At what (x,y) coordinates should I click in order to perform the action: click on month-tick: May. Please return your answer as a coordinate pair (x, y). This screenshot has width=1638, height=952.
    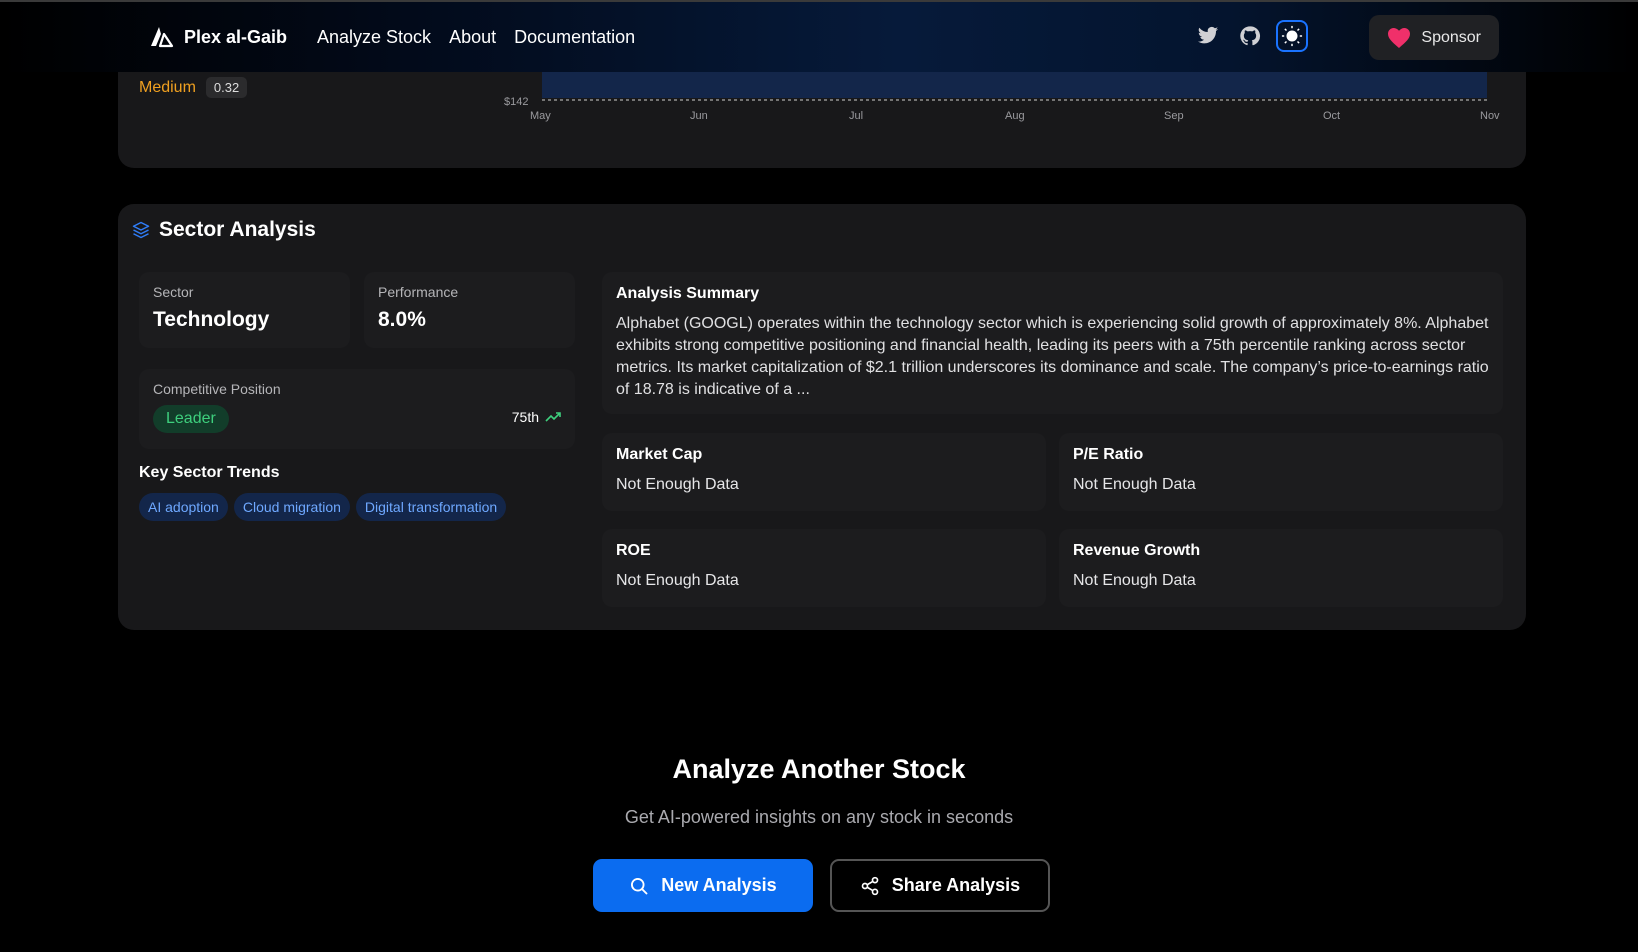
    Looking at the image, I should click on (540, 116).